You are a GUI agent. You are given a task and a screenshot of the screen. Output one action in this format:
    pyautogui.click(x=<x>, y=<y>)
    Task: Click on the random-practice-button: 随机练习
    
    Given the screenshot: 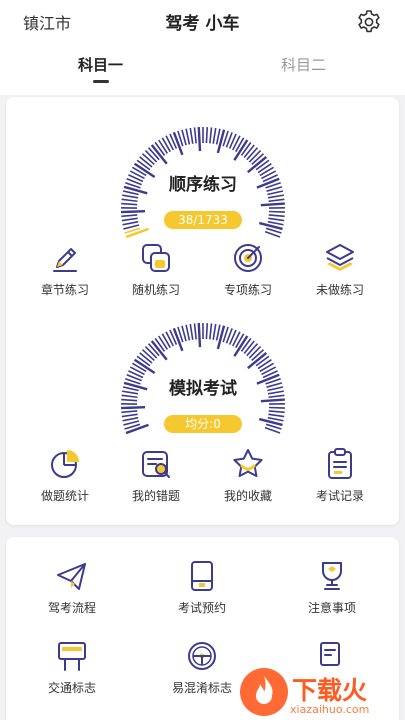 What is the action you would take?
    pyautogui.click(x=156, y=269)
    